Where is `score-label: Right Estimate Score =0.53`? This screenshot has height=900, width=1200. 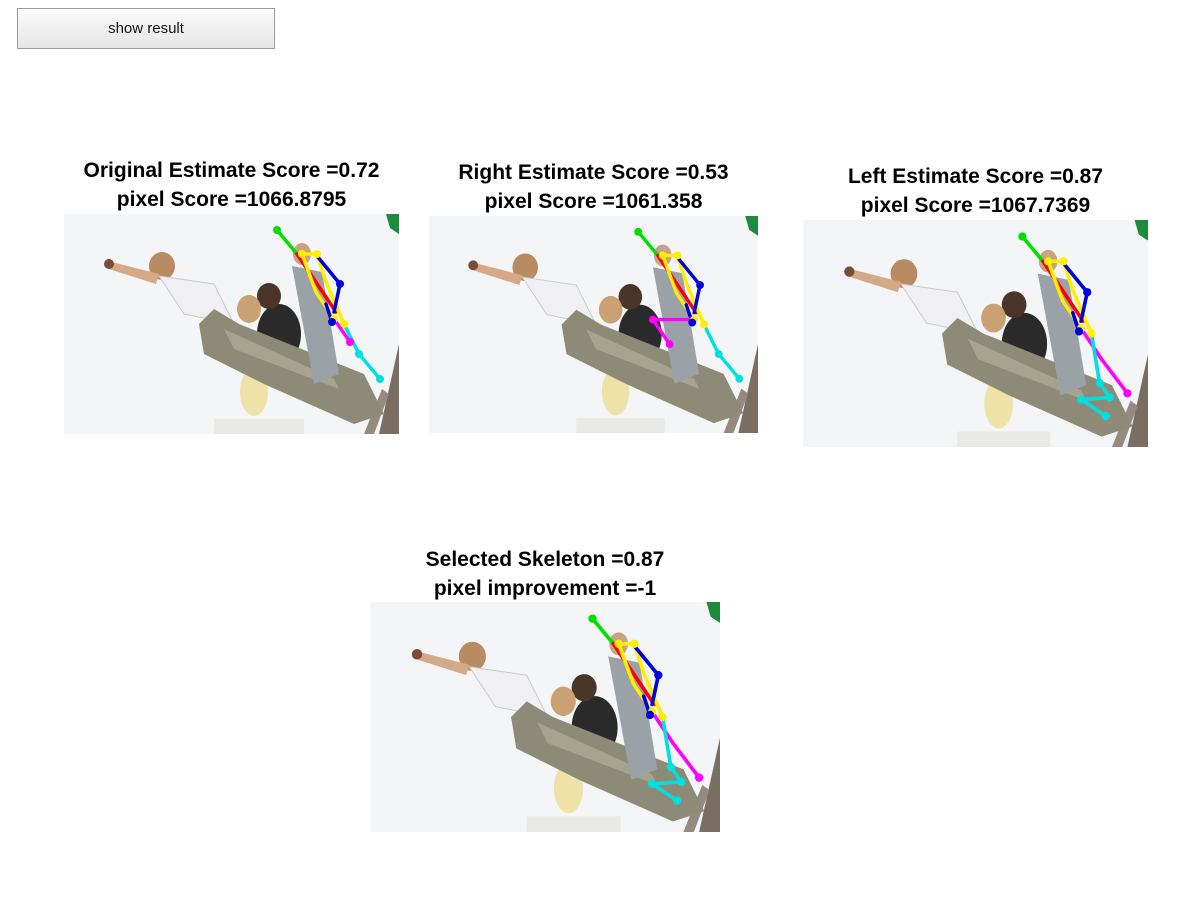
score-label: Right Estimate Score =0.53 is located at coordinates (593, 172).